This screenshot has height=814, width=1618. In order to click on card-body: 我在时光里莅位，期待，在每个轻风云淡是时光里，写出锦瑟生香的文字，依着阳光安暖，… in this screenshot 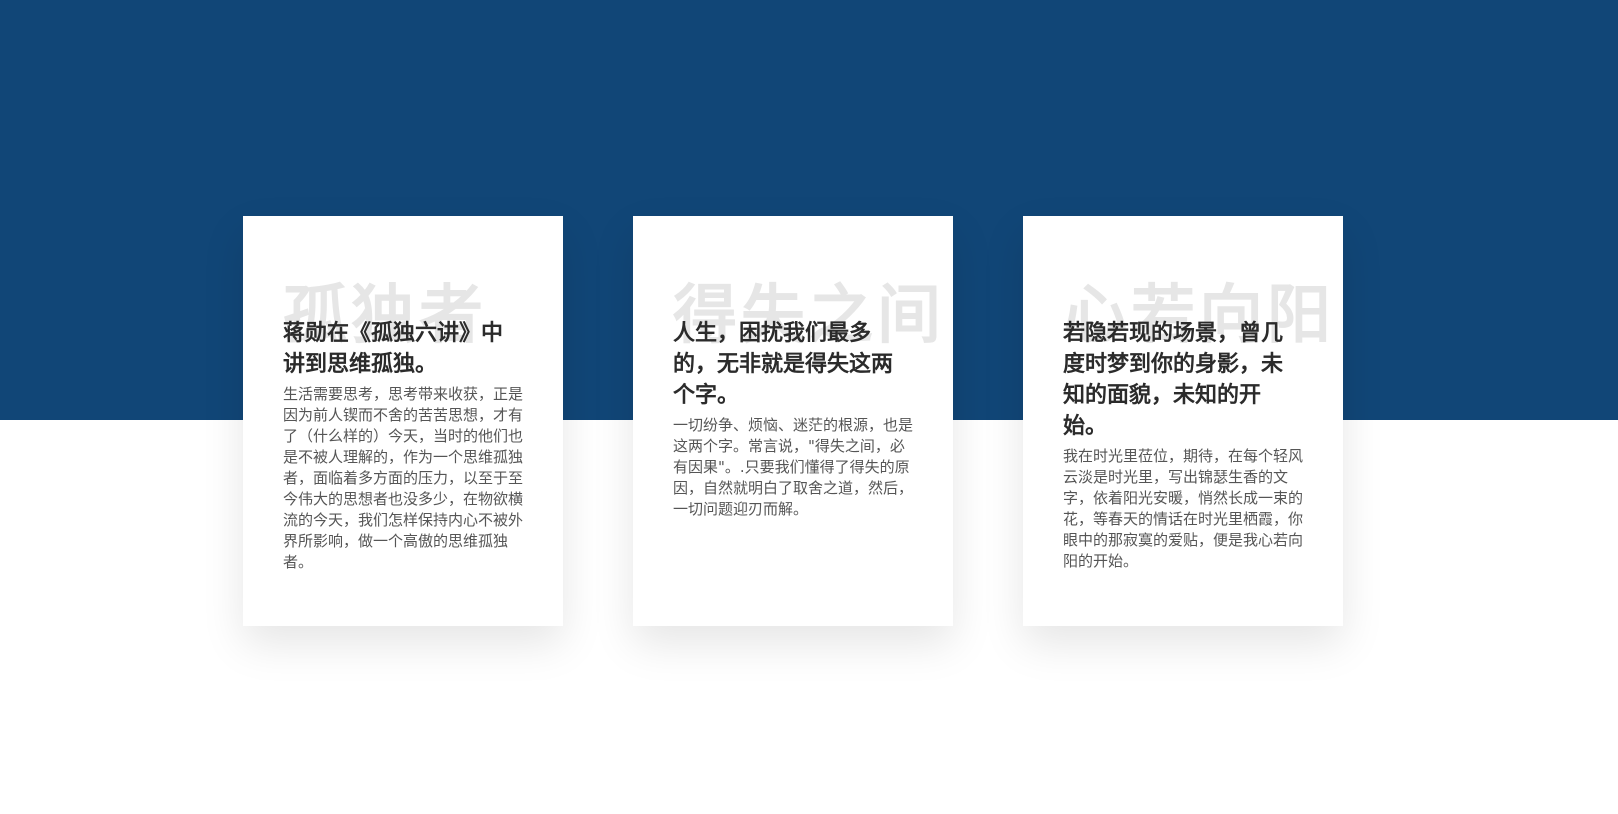, I will do `click(1183, 508)`.